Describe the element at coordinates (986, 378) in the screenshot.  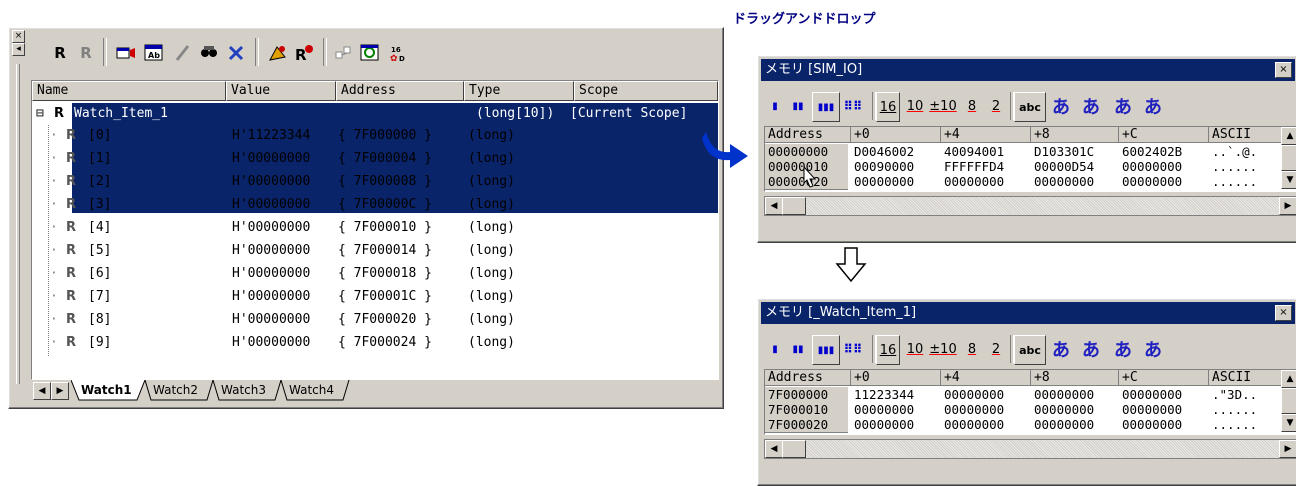
I see `column-header: +4` at that location.